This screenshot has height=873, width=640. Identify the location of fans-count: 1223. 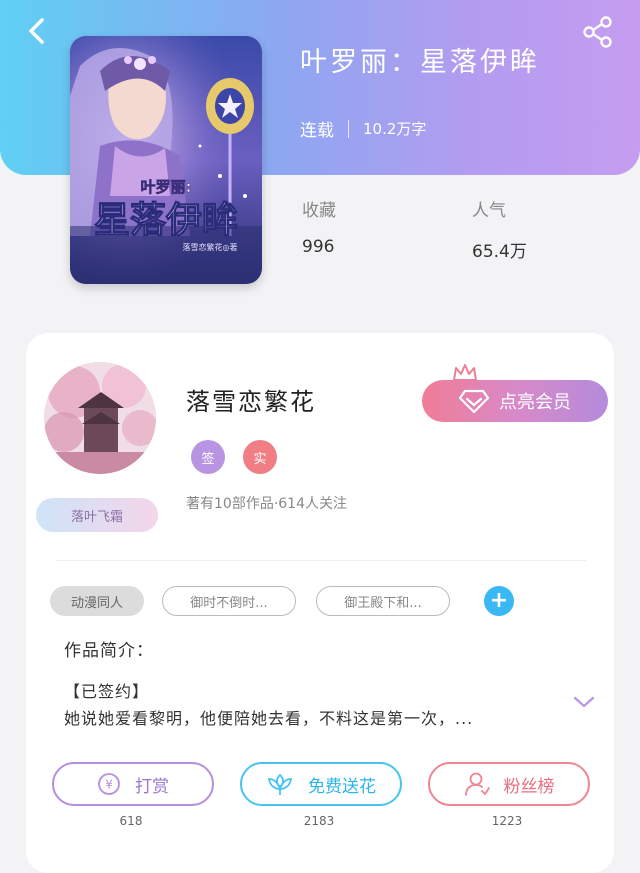
(507, 821).